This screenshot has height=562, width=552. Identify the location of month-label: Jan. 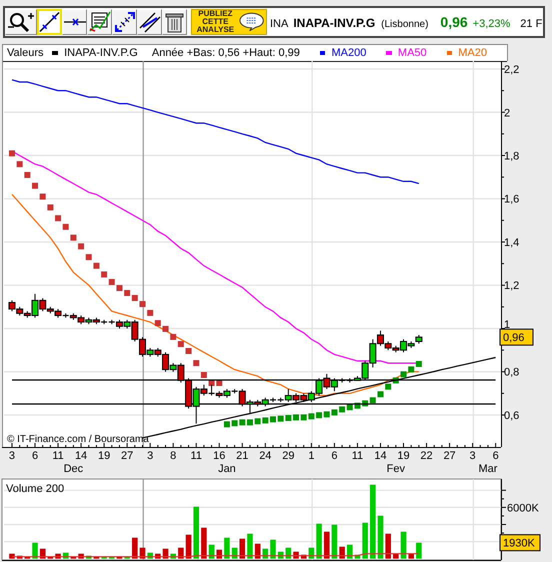
(227, 468).